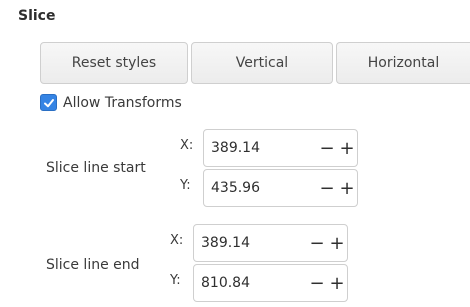 The height and width of the screenshot is (307, 470). I want to click on slice-end-x-field: 389.14 − +, so click(270, 243).